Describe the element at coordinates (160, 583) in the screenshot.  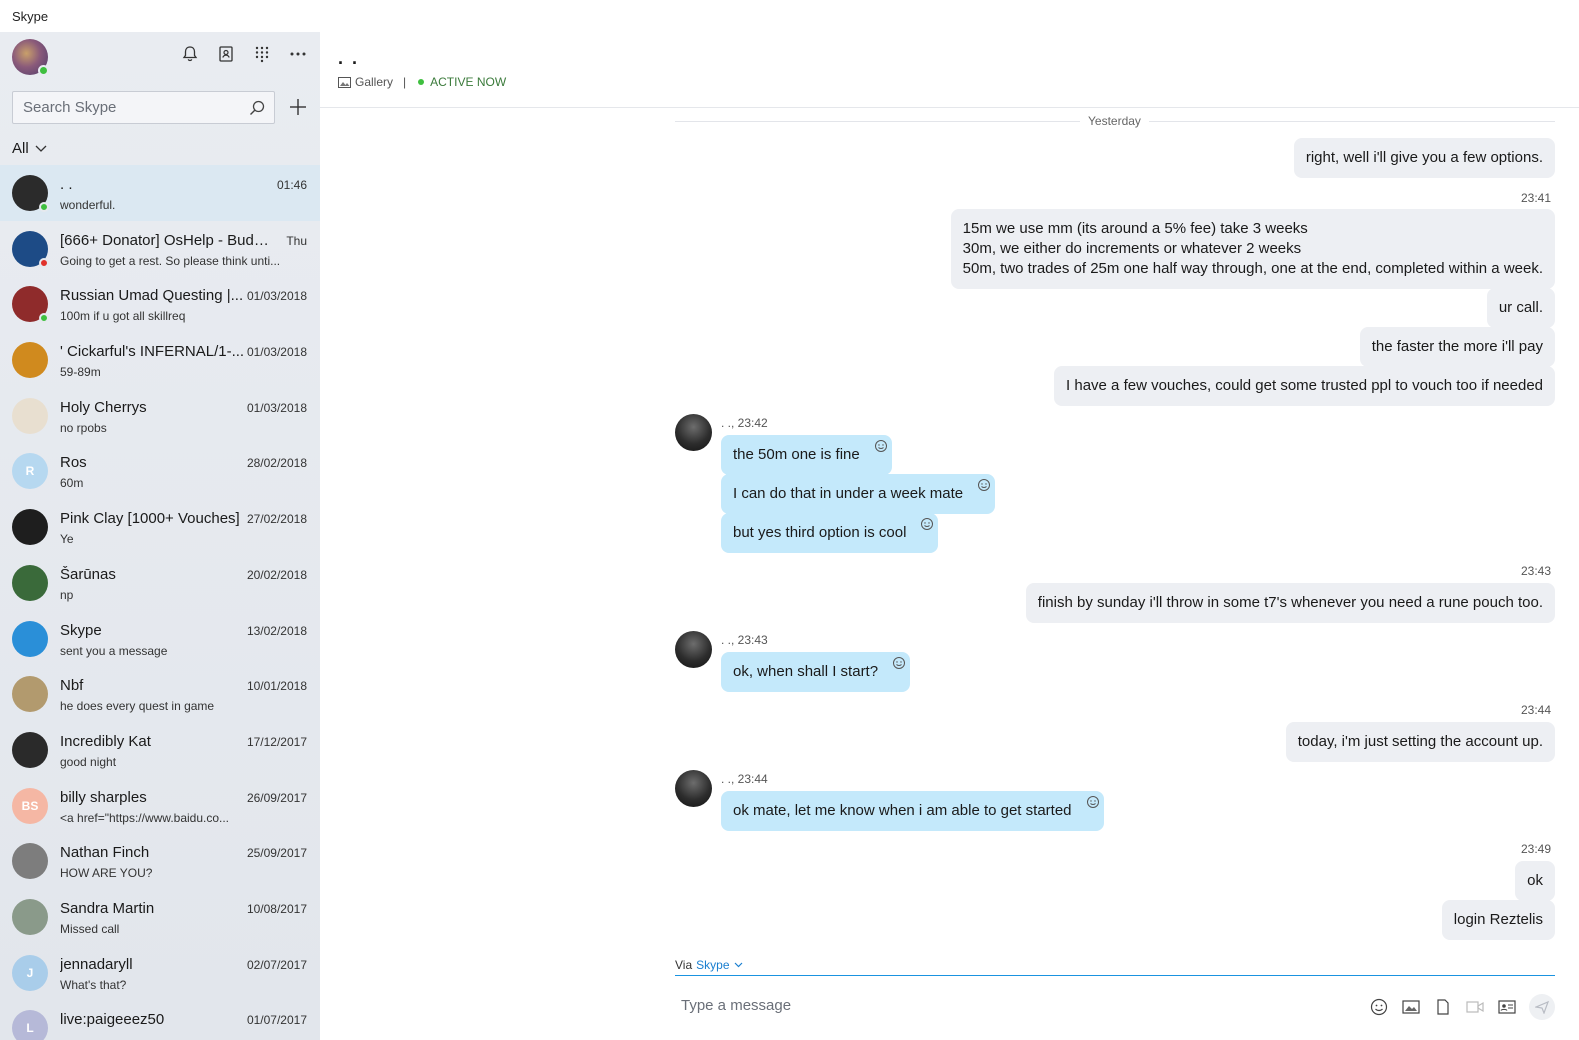
I see `conversation-item: Šarūnas 20/02/2018 np` at that location.